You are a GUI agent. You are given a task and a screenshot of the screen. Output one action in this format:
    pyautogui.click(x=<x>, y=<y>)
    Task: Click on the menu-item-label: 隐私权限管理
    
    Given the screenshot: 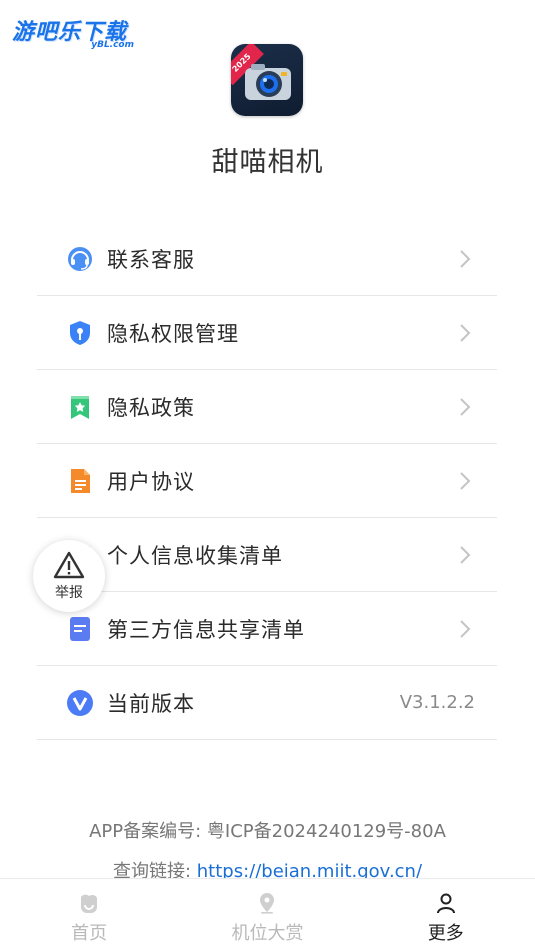 What is the action you would take?
    pyautogui.click(x=173, y=333)
    